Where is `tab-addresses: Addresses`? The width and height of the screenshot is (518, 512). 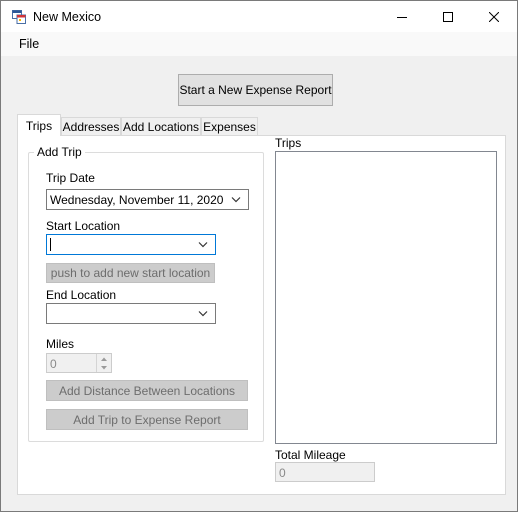 tab-addresses: Addresses is located at coordinates (91, 126).